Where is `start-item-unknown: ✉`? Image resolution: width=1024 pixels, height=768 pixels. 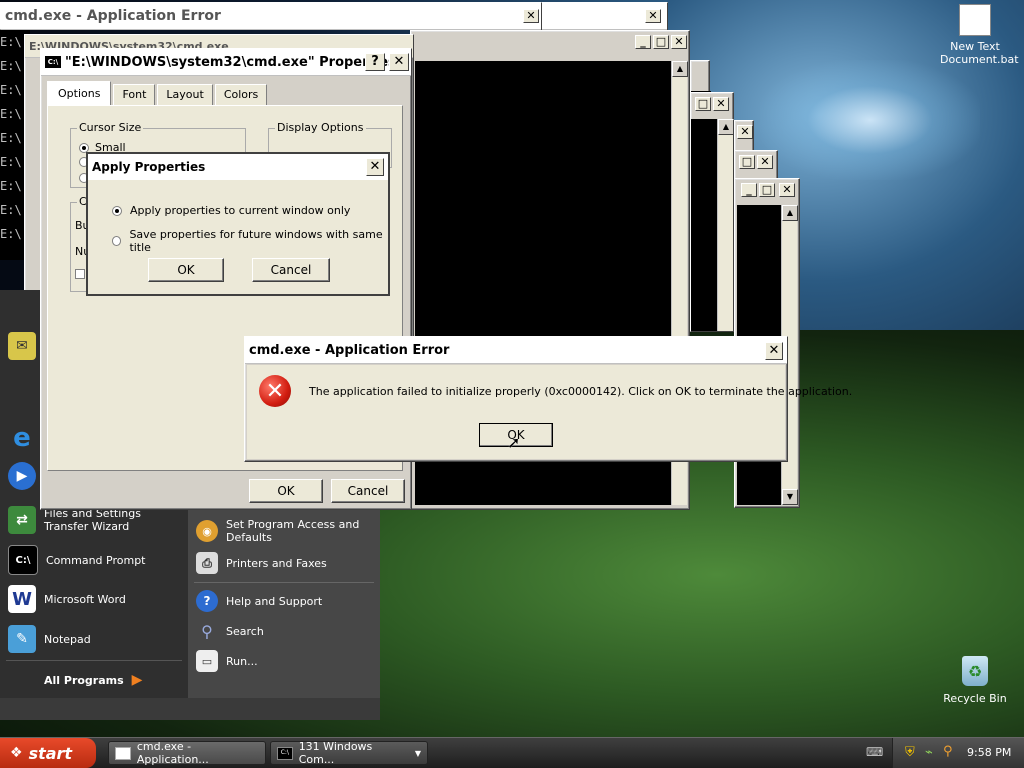 start-item-unknown: ✉ is located at coordinates (22, 346).